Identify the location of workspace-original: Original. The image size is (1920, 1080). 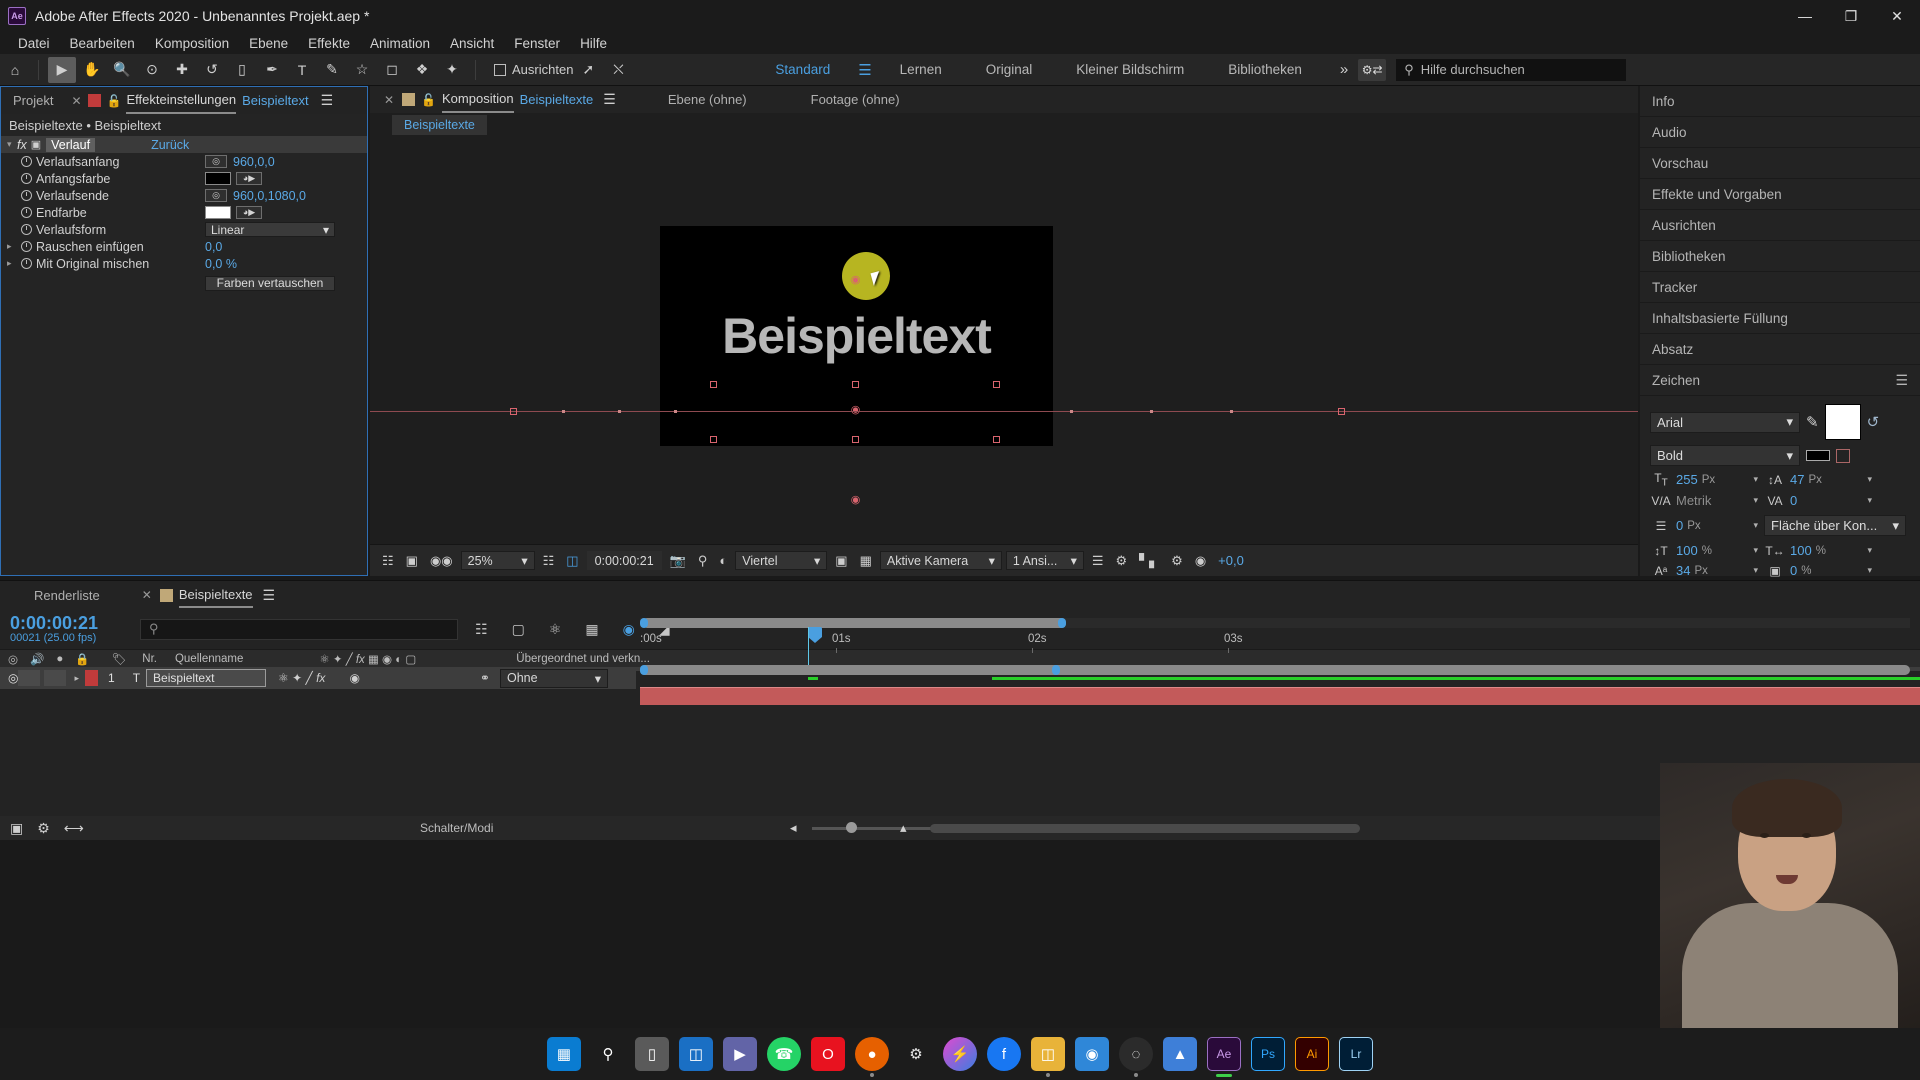
(1009, 69).